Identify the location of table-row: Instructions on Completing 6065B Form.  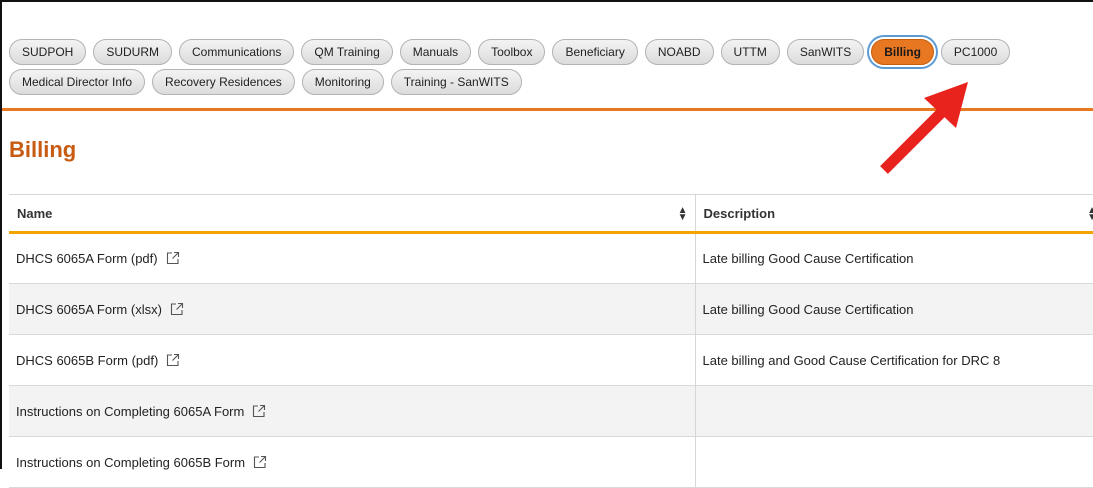
(551, 462).